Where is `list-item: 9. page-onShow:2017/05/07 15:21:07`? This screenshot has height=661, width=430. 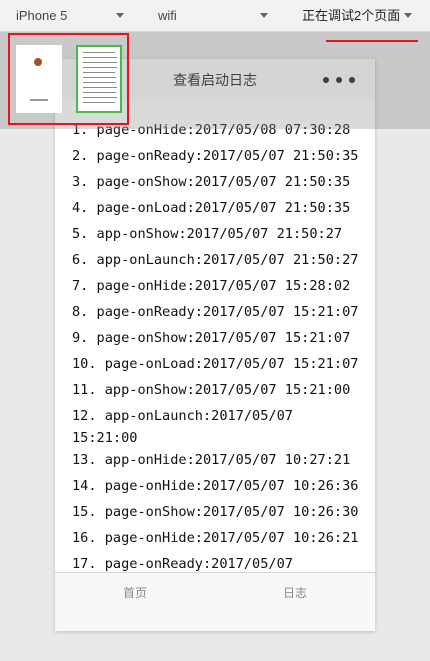 list-item: 9. page-onShow:2017/05/07 15:21:07 is located at coordinates (211, 338).